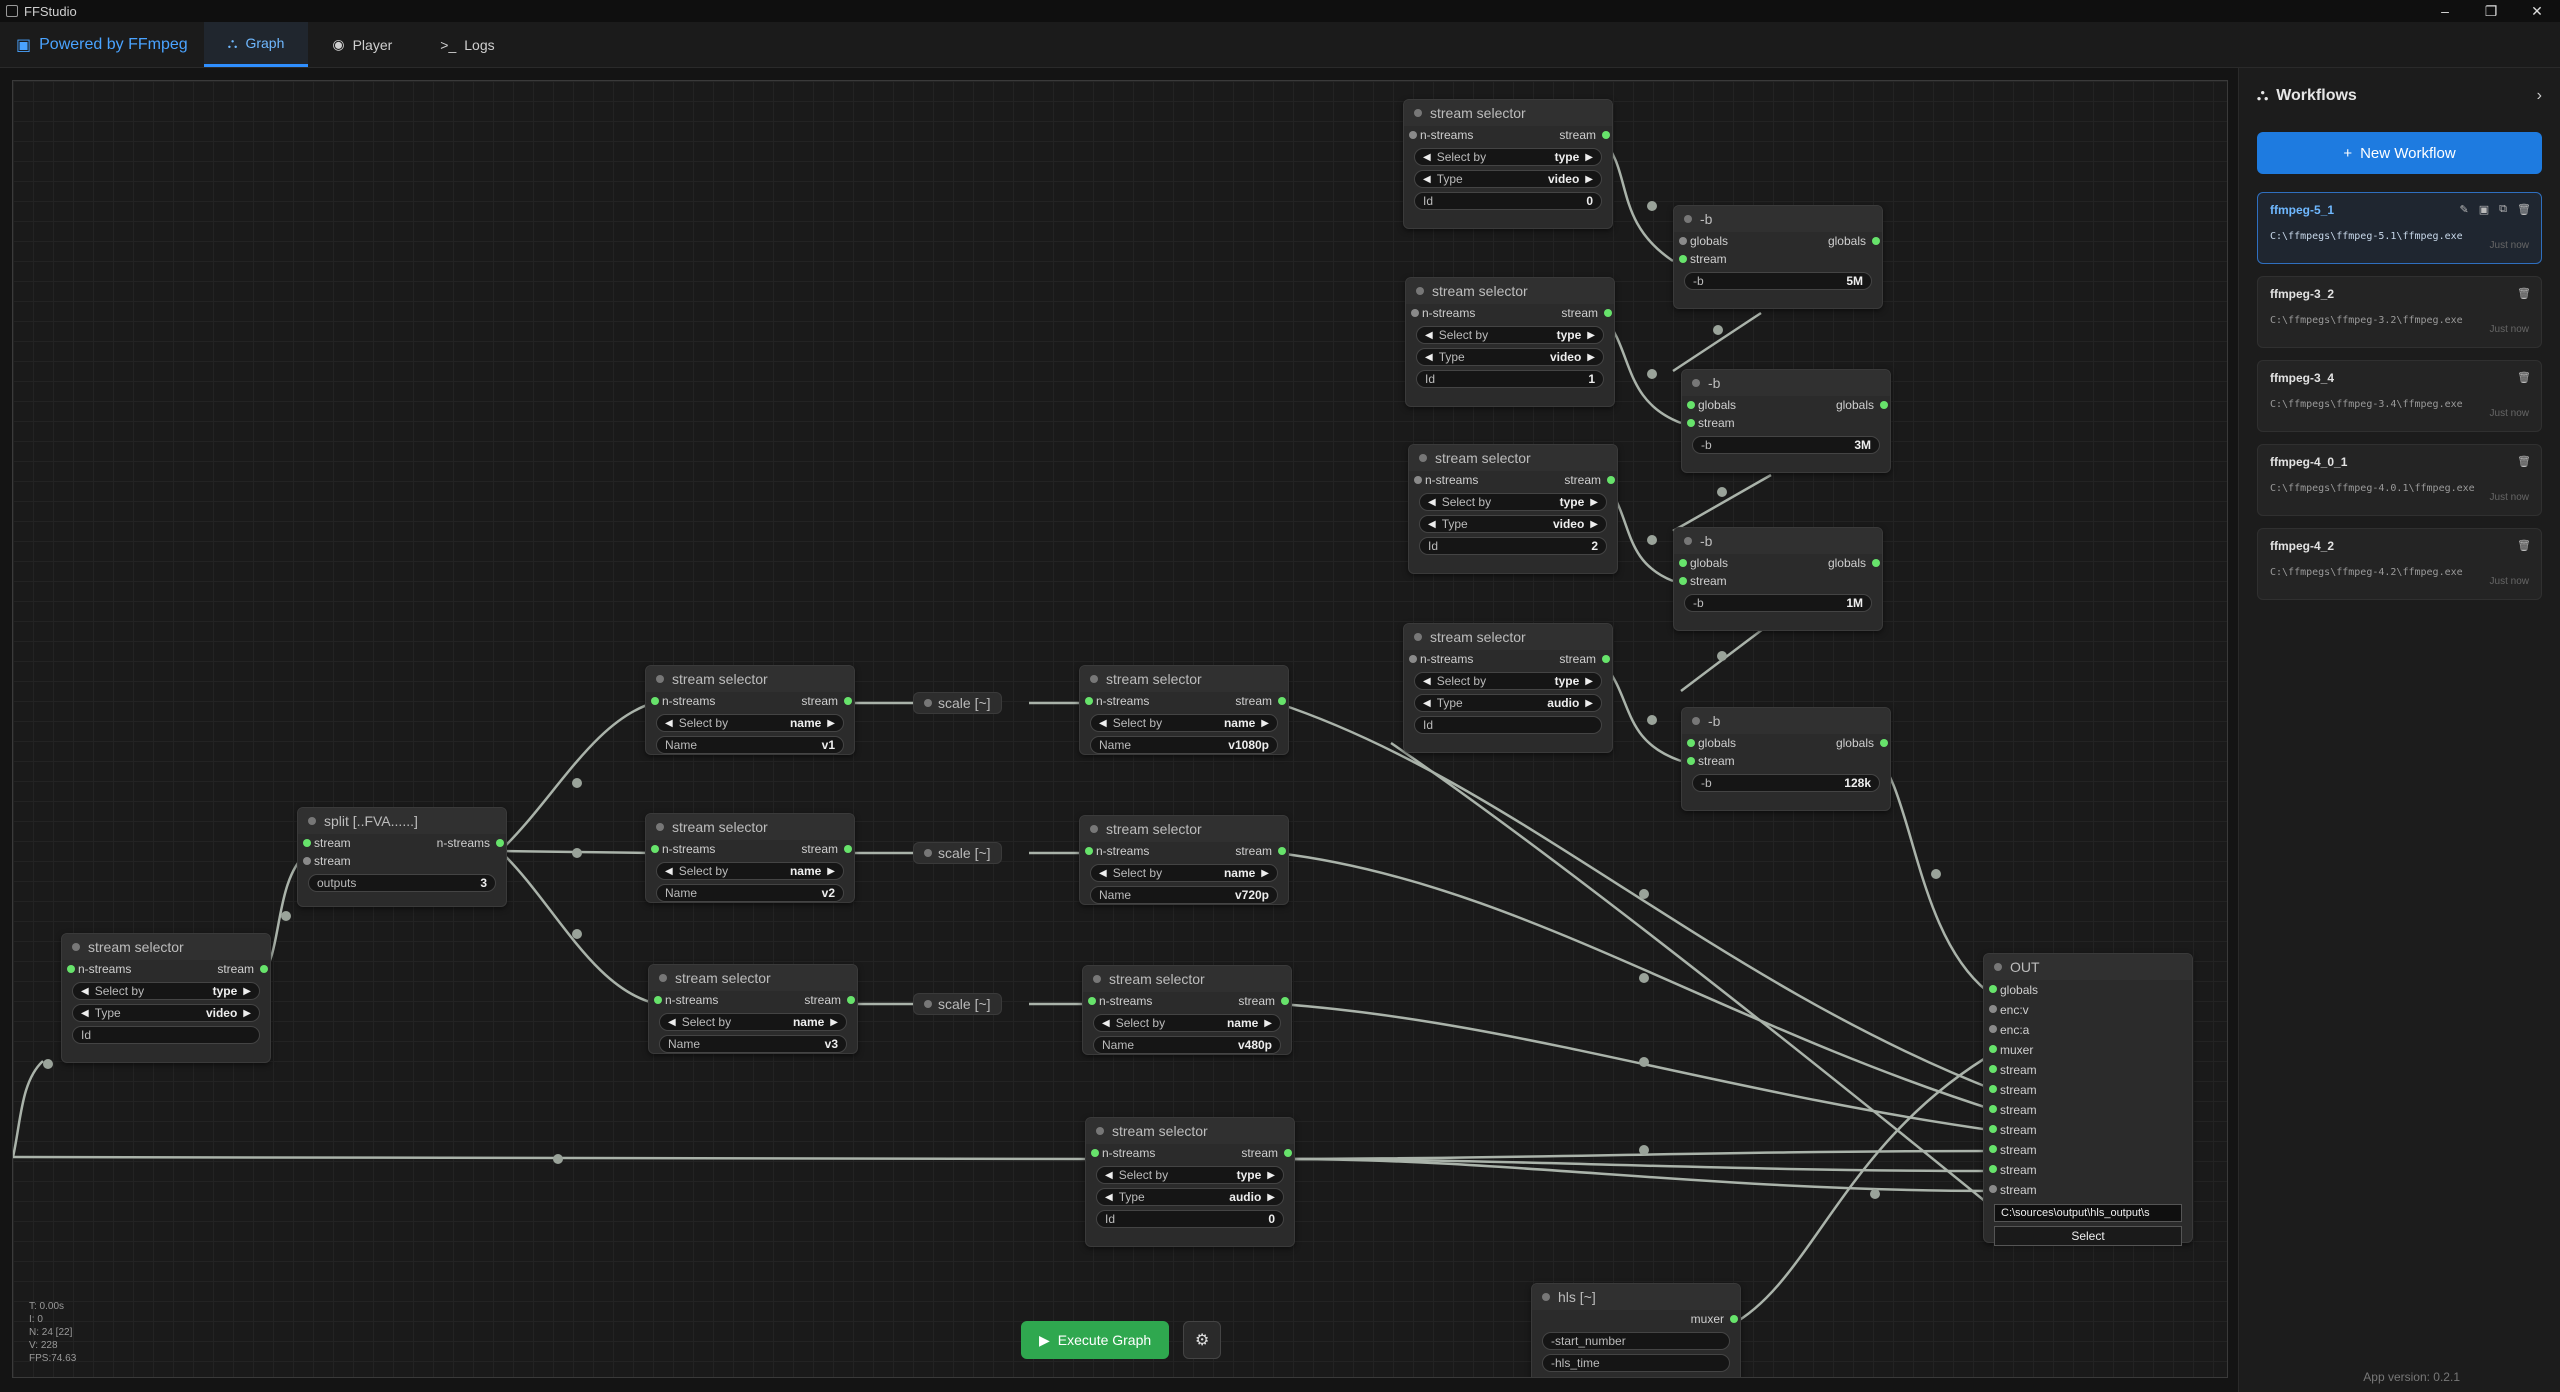 The width and height of the screenshot is (2560, 1392). I want to click on node-header: split [..FVA......], so click(402, 821).